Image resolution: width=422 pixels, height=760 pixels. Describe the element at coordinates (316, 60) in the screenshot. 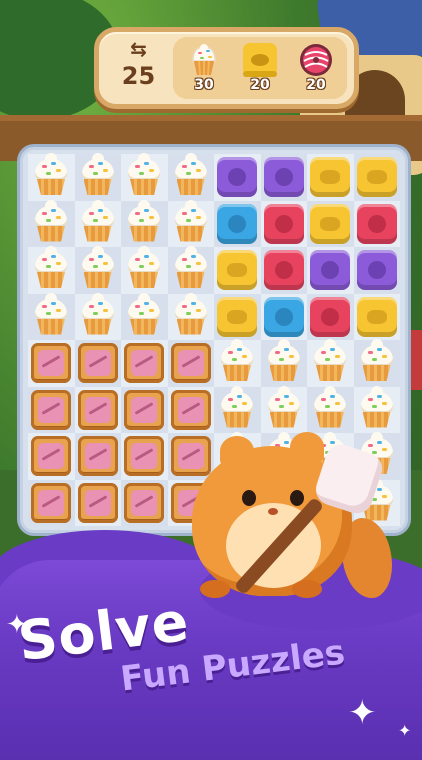

I see `pink-donut-icon` at that location.